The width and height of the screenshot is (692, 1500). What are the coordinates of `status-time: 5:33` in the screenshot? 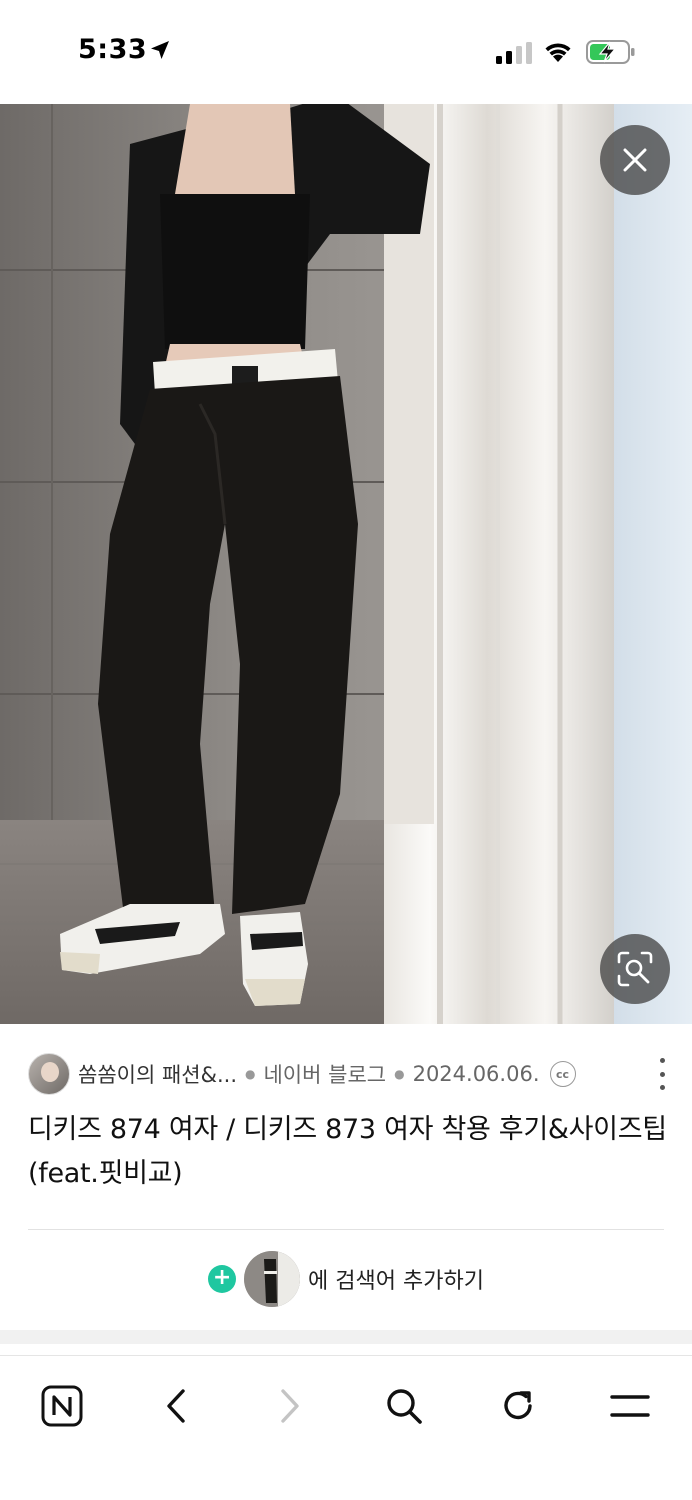 It's located at (113, 49).